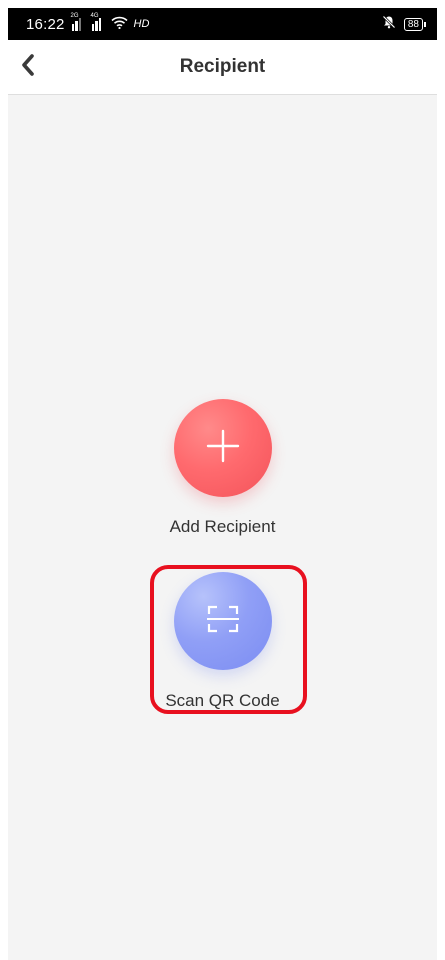 The height and width of the screenshot is (960, 445). I want to click on add-recipient-button, so click(222, 448).